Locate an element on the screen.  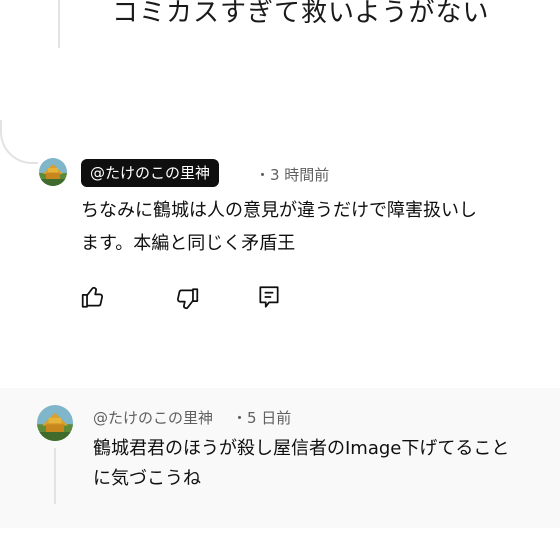
previous-comment-text-partial: コミカスすぎて救いようがない is located at coordinates (301, 14).